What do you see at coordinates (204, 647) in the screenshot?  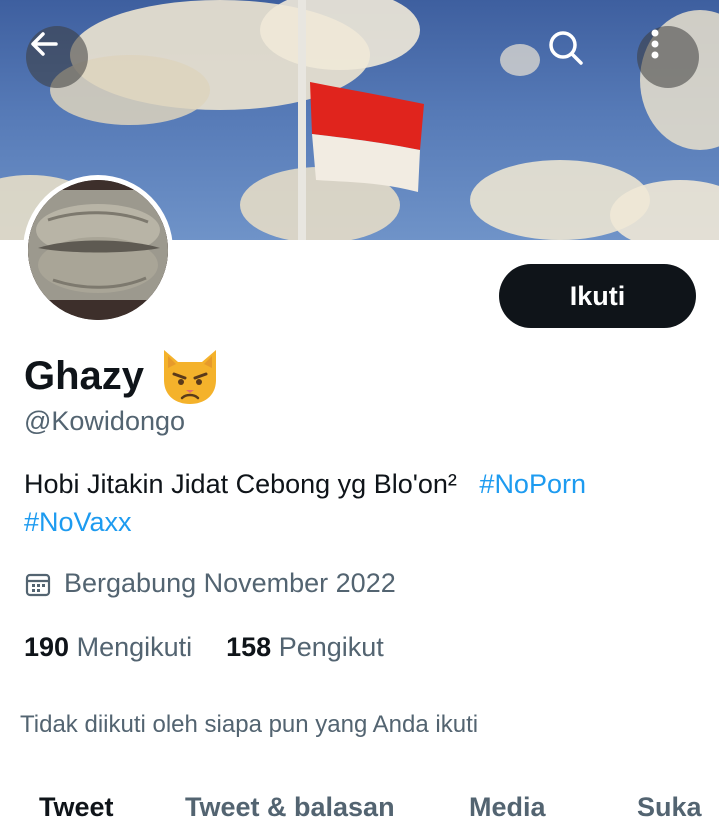 I see `follow-stats: 190 Mengikuti 158 Pengikut` at bounding box center [204, 647].